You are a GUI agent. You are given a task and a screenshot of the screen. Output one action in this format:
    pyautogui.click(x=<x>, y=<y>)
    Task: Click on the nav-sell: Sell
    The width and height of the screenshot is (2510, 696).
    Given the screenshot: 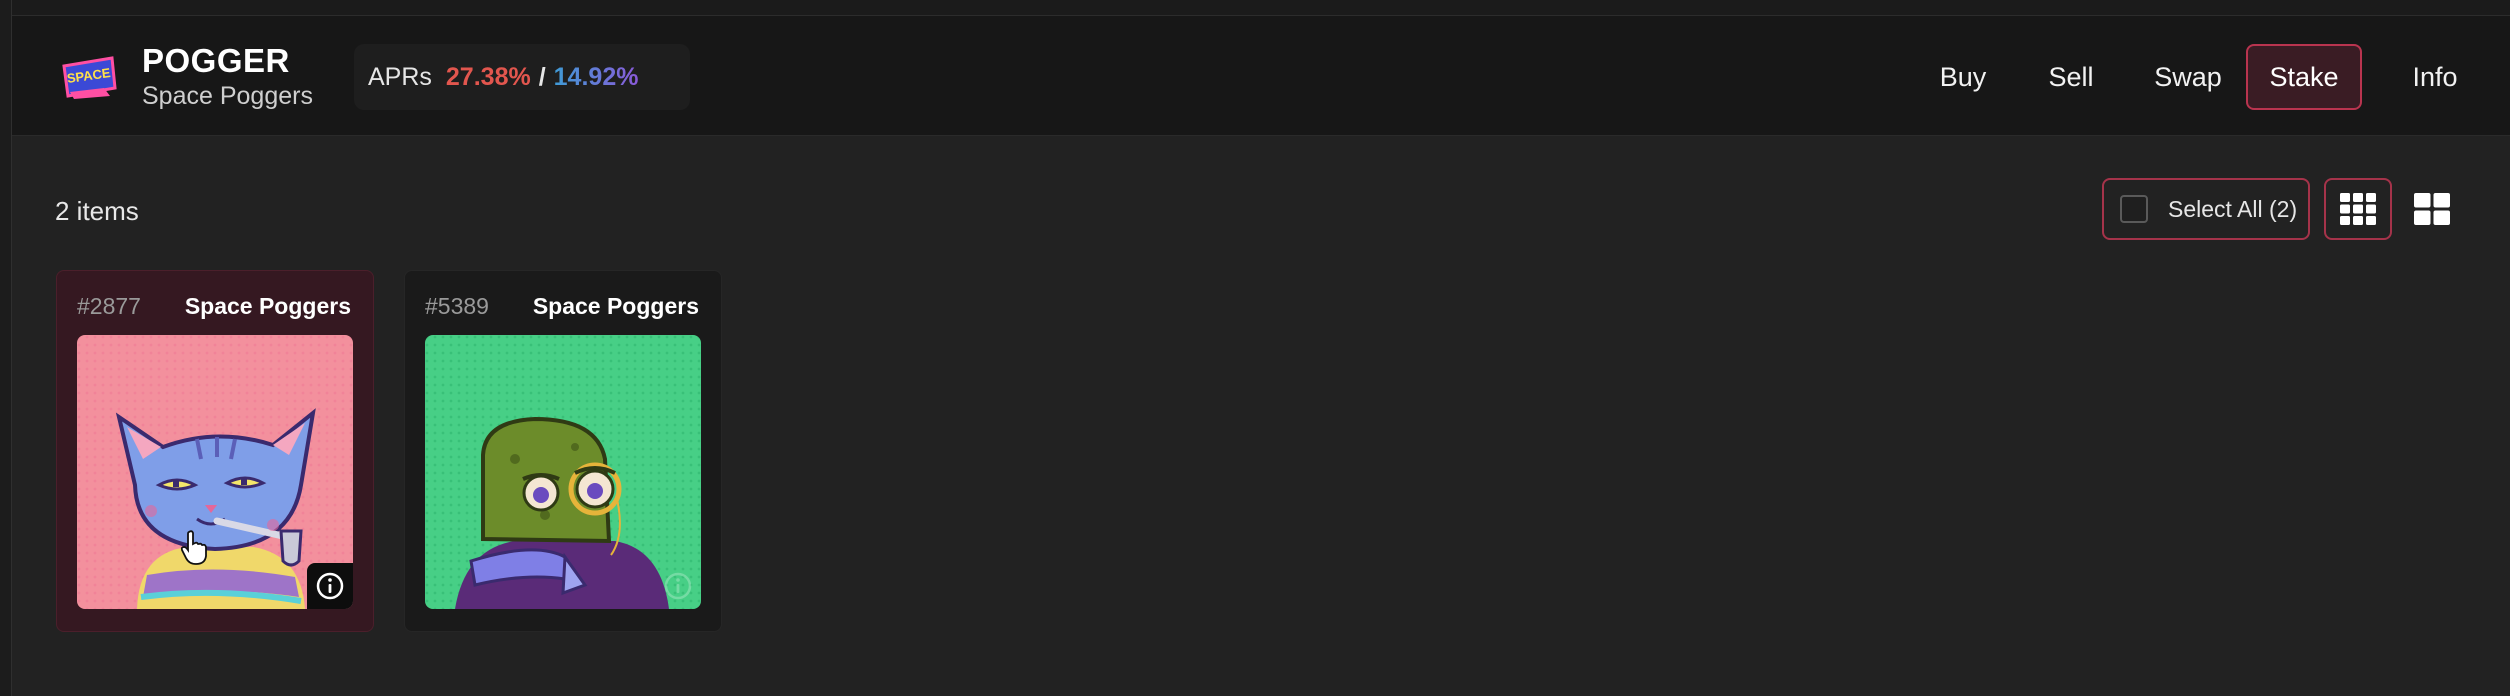 What is the action you would take?
    pyautogui.click(x=2071, y=77)
    